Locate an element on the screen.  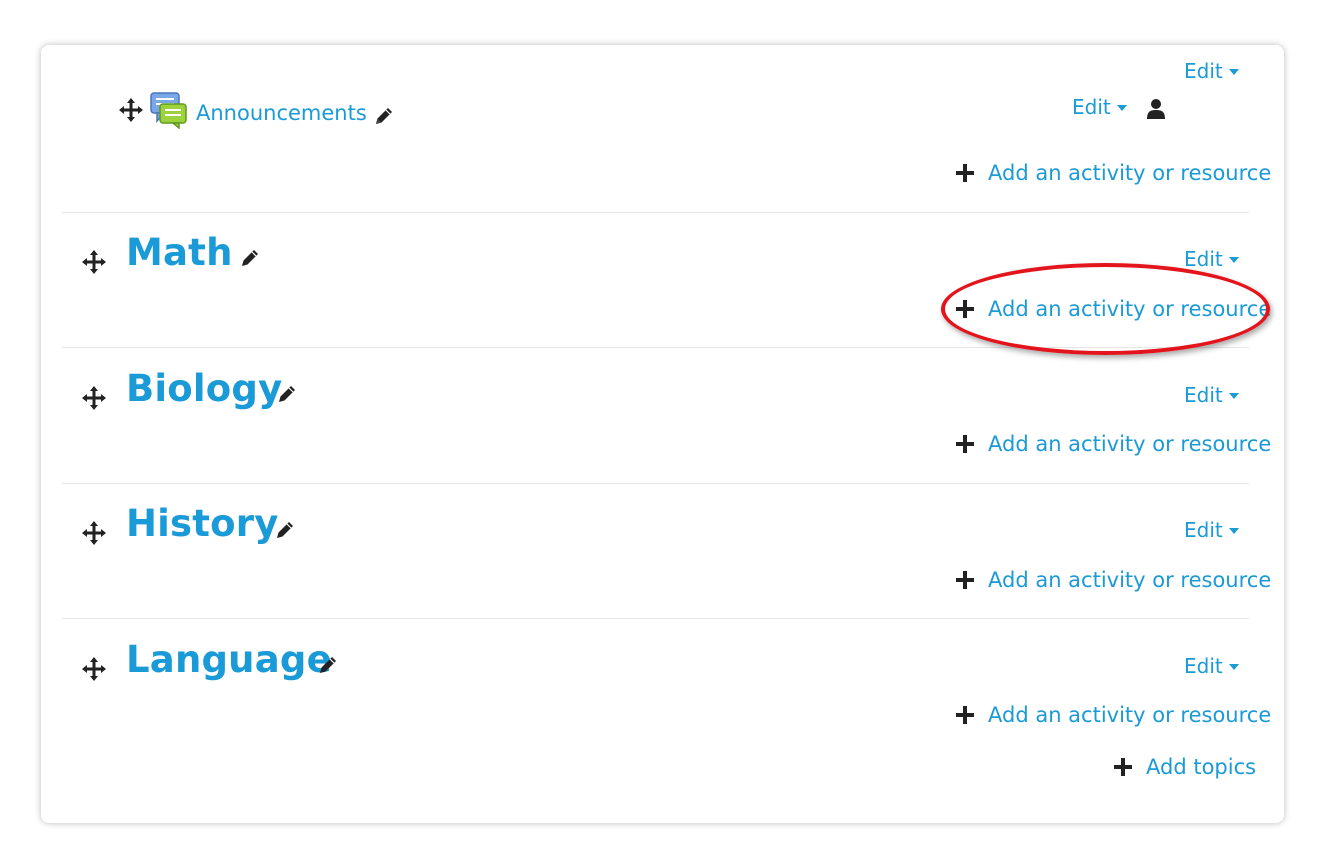
activity-edit-menu: Edit is located at coordinates (1099, 107).